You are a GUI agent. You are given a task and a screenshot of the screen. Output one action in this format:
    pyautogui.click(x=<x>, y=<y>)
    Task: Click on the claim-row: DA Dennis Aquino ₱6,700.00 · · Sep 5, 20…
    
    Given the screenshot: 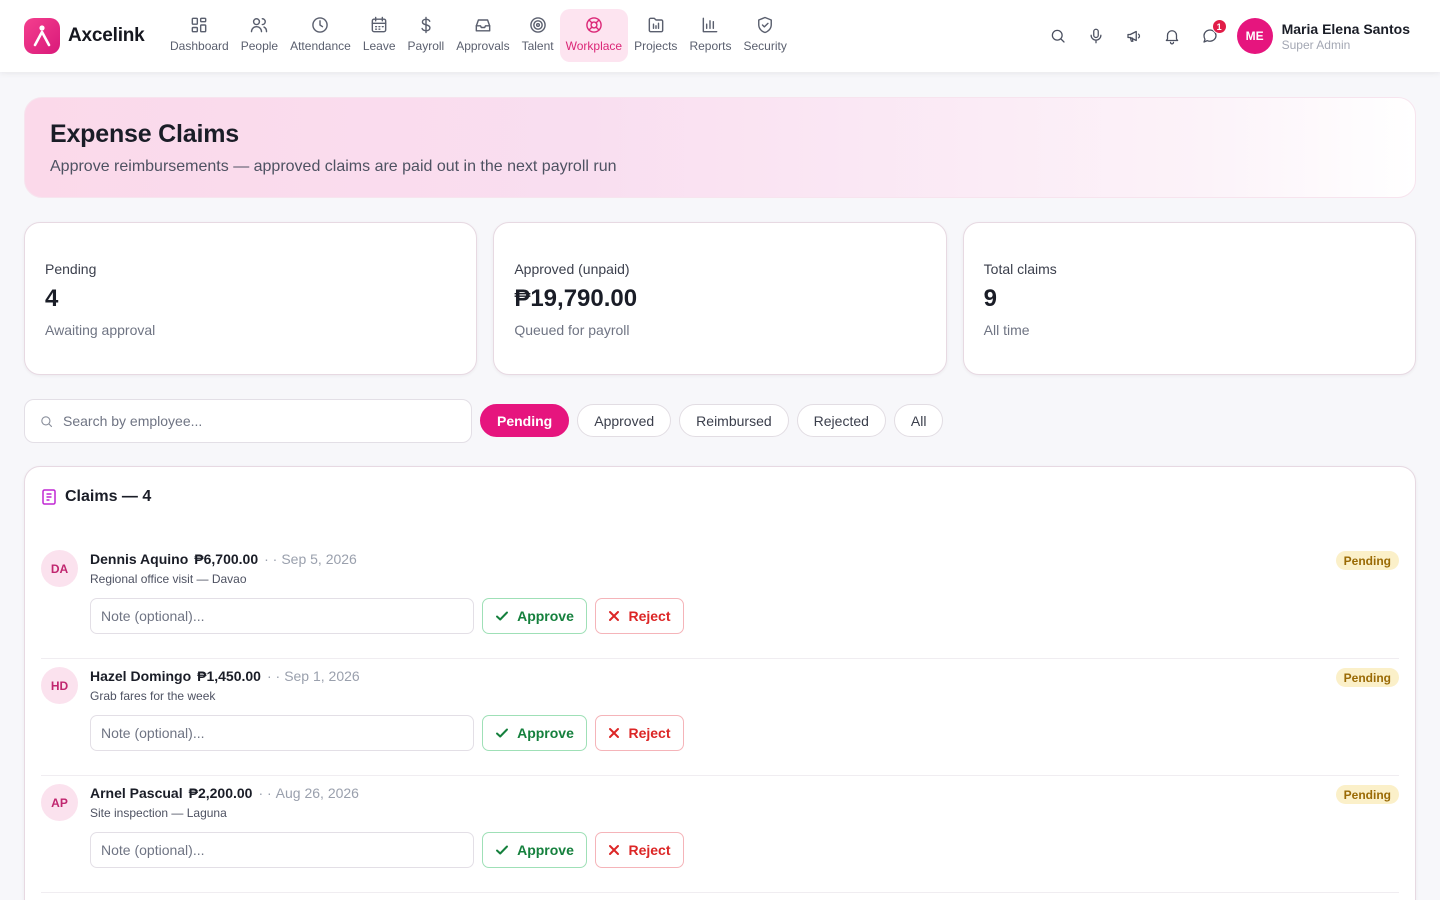 What is the action you would take?
    pyautogui.click(x=720, y=600)
    